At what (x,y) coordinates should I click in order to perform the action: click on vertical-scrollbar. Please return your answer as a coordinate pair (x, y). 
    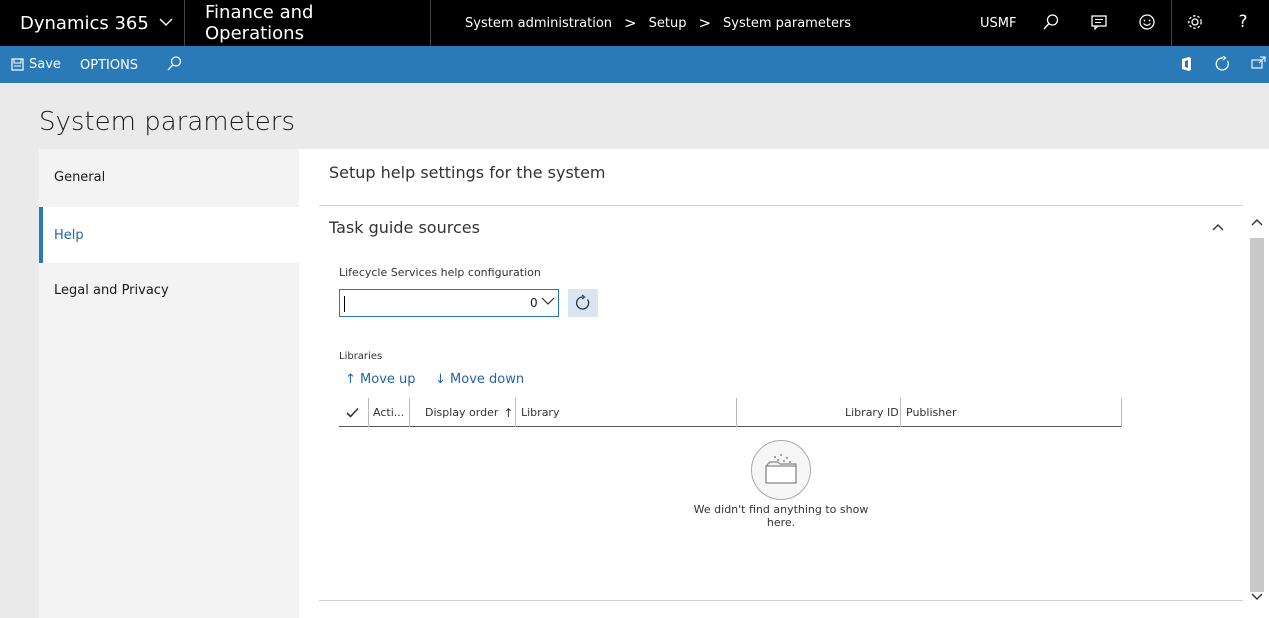
    Looking at the image, I should click on (1257, 412).